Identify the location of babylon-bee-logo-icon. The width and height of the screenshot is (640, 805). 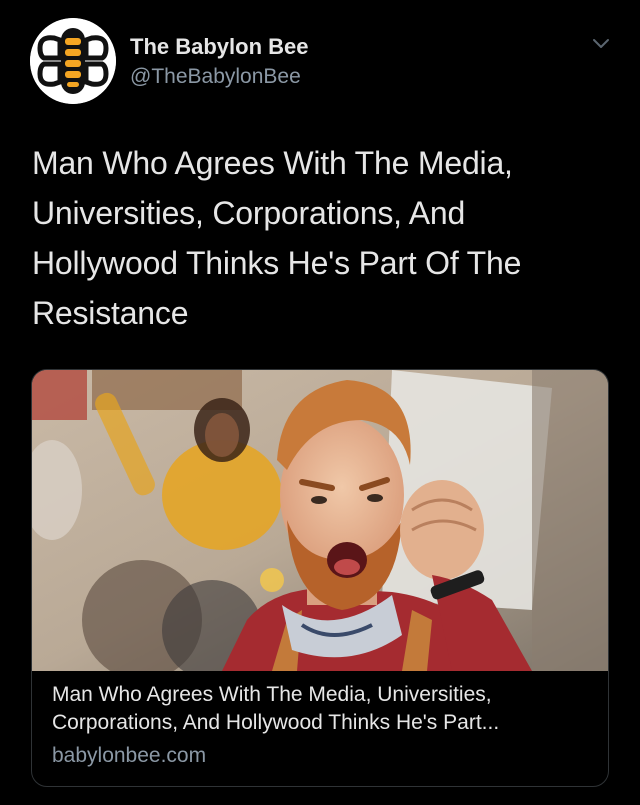
(73, 61).